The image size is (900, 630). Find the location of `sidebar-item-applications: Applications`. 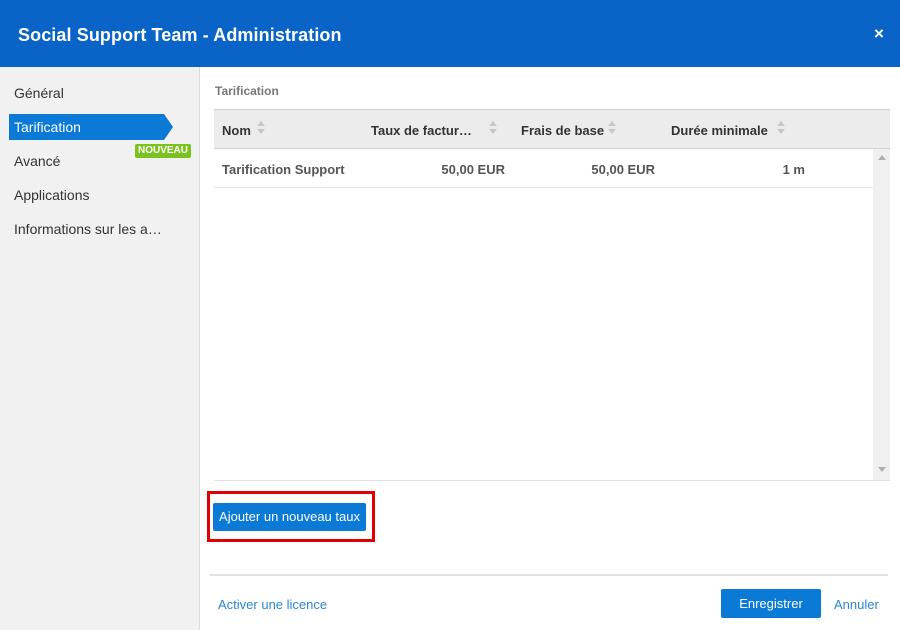

sidebar-item-applications: Applications is located at coordinates (99, 195).